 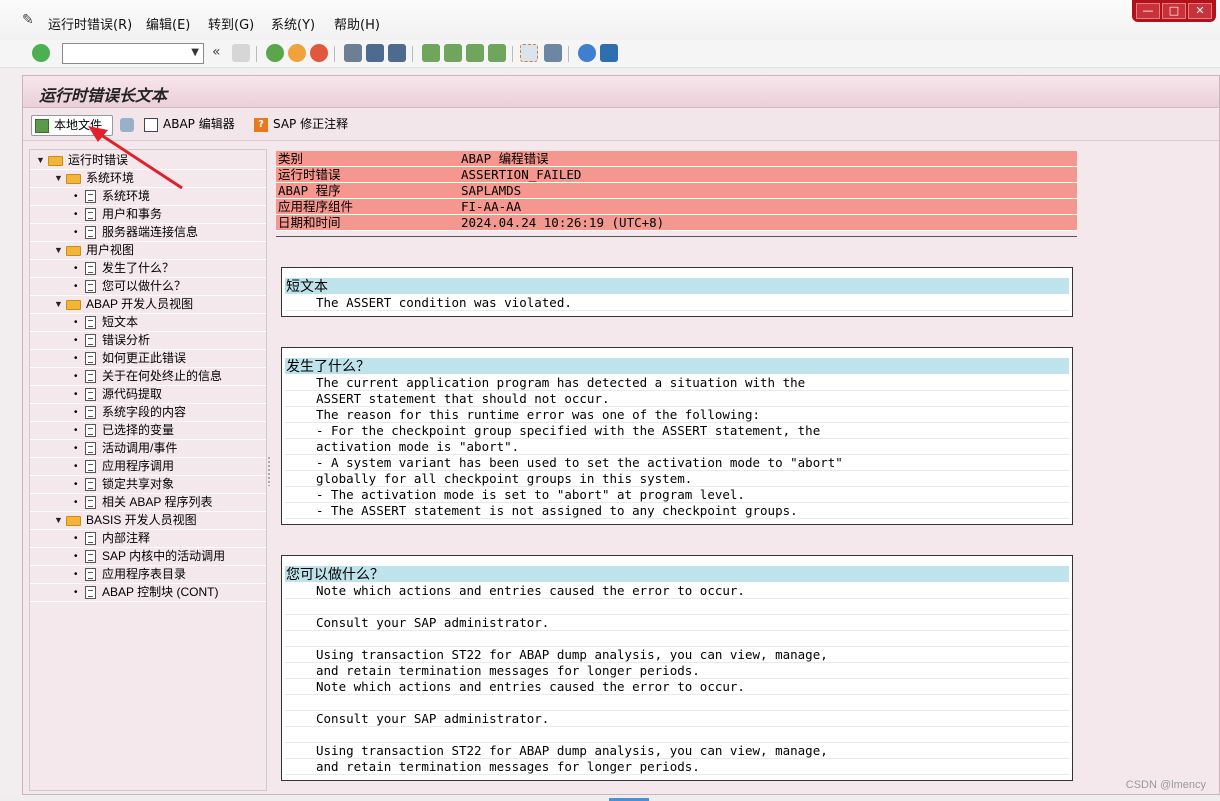 What do you see at coordinates (1148, 11) in the screenshot?
I see `minimize-icon: —` at bounding box center [1148, 11].